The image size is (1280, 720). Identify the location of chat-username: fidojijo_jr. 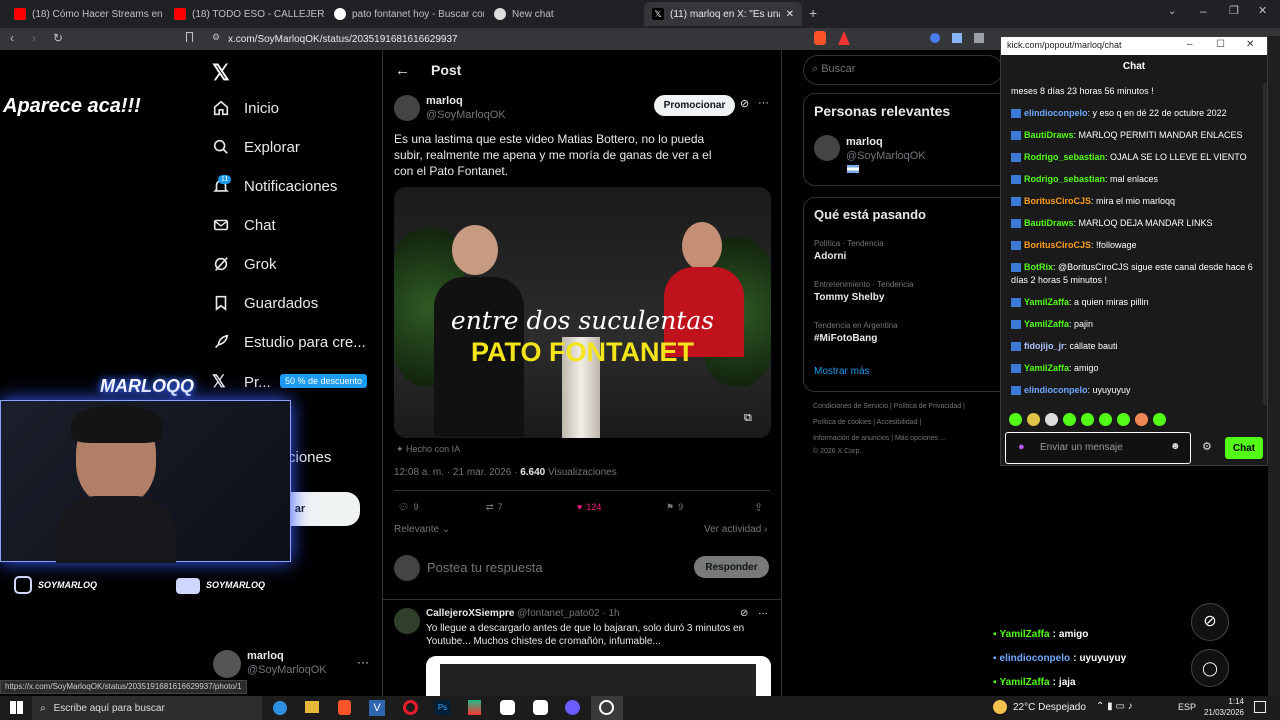
(1044, 346).